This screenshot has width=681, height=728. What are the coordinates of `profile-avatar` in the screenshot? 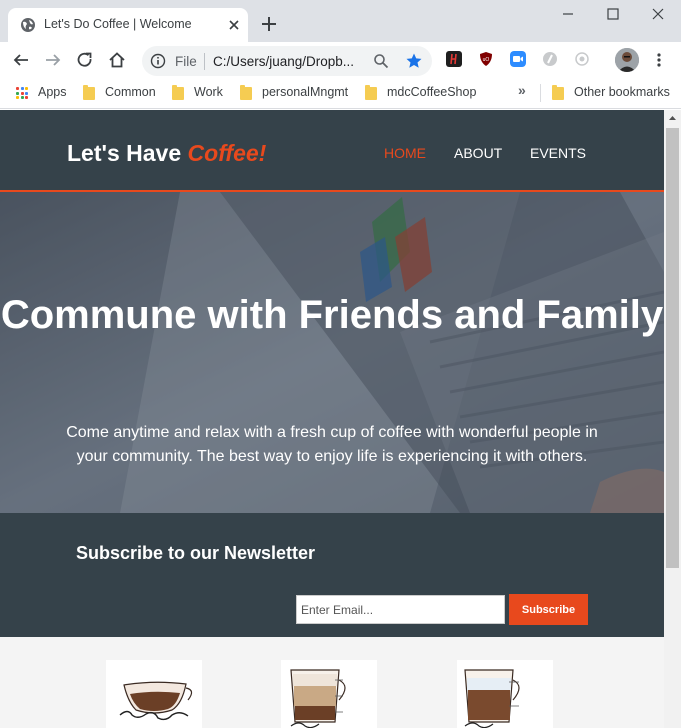 It's located at (627, 60).